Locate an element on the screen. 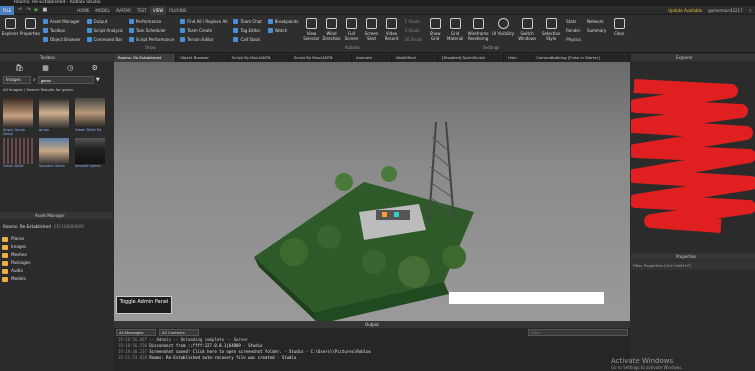 The height and width of the screenshot is (371, 755). wind-direction-button: Wind Direction is located at coordinates (332, 30).